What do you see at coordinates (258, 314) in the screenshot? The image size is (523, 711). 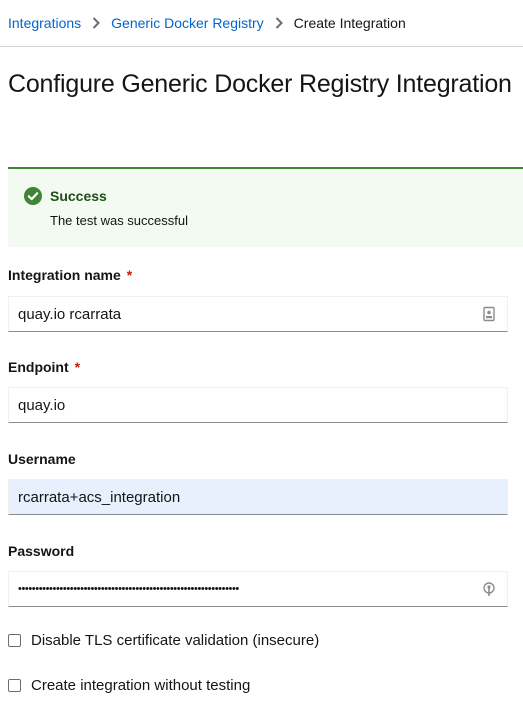 I see `integration-name-field: quay.io rcarrata` at bounding box center [258, 314].